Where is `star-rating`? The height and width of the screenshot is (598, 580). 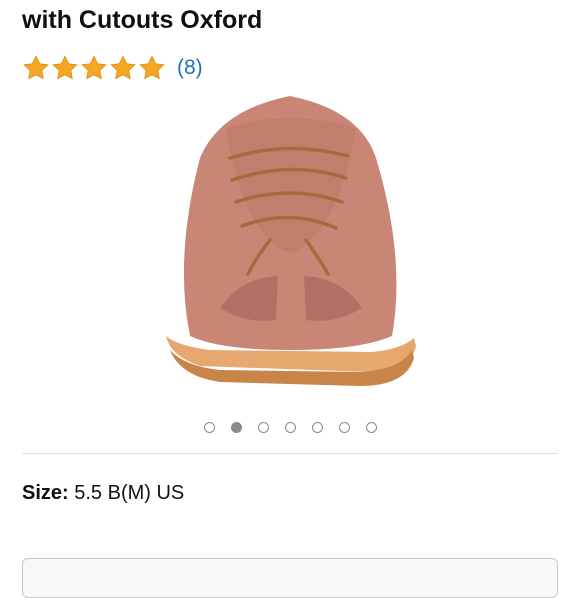 star-rating is located at coordinates (94, 68).